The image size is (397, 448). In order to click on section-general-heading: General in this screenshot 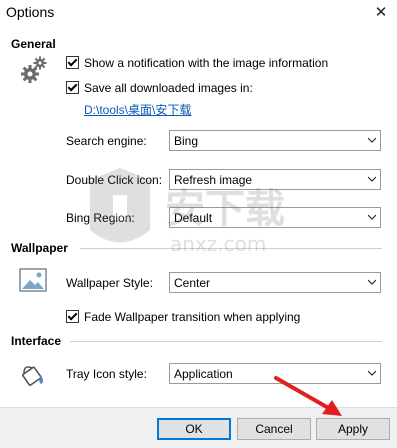, I will do `click(33, 44)`.